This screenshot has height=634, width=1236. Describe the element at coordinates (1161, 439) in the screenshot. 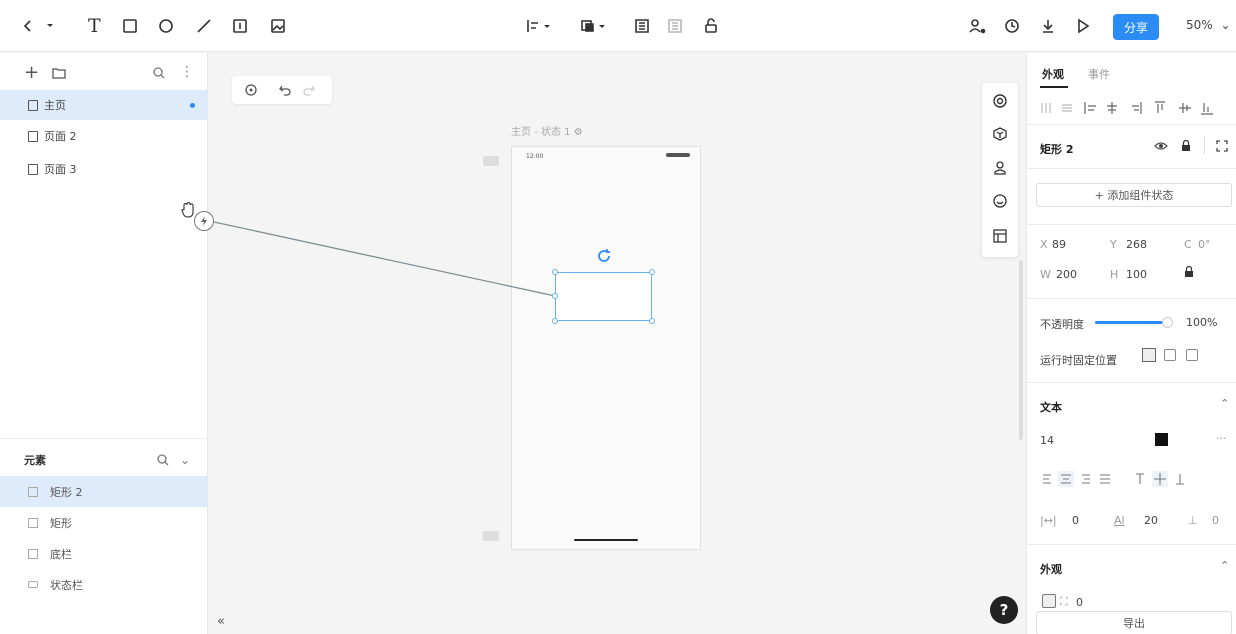

I see `text-color-swatch` at that location.